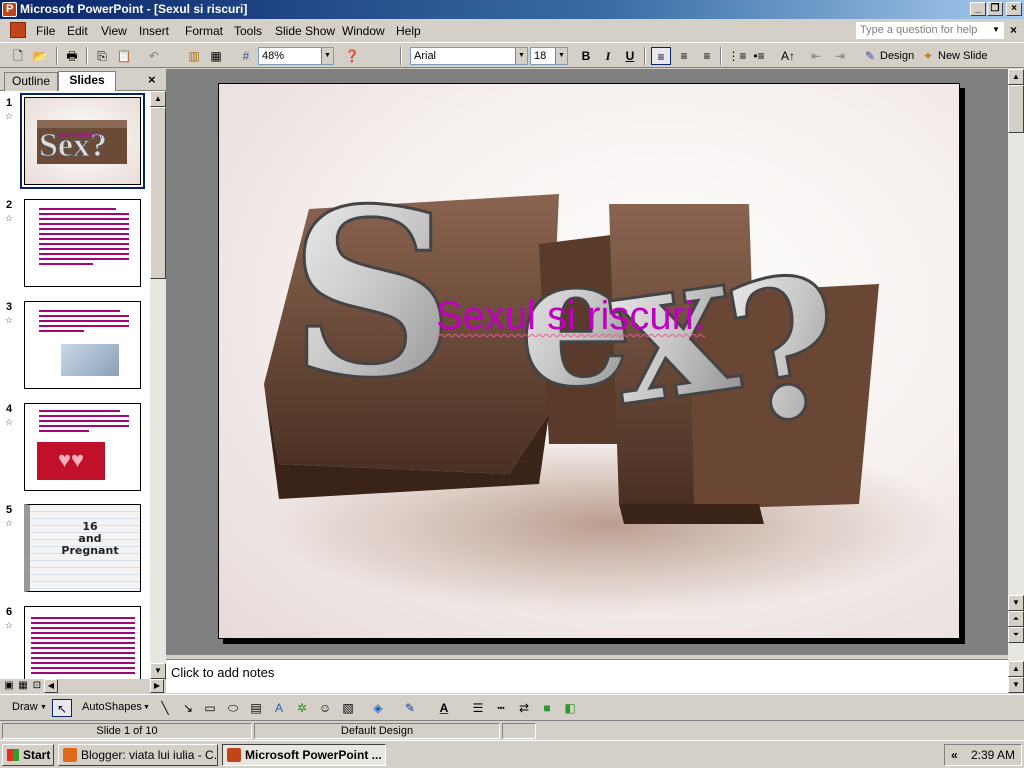 This screenshot has width=1024, height=768. I want to click on wordart-icon: A, so click(279, 708).